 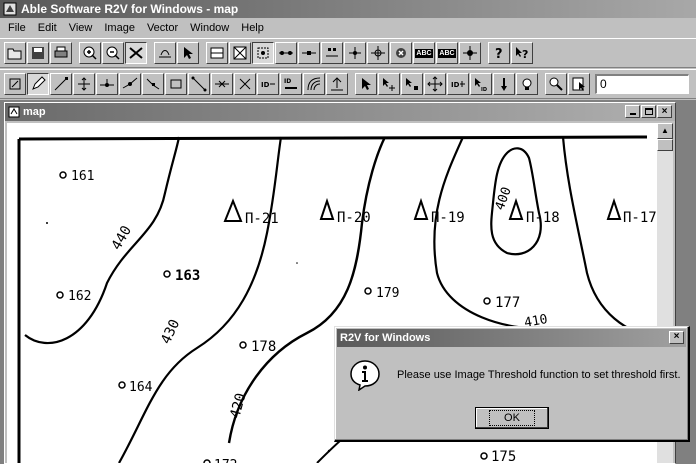 What do you see at coordinates (424, 53) in the screenshot?
I see `ocr-text-button: ABC` at bounding box center [424, 53].